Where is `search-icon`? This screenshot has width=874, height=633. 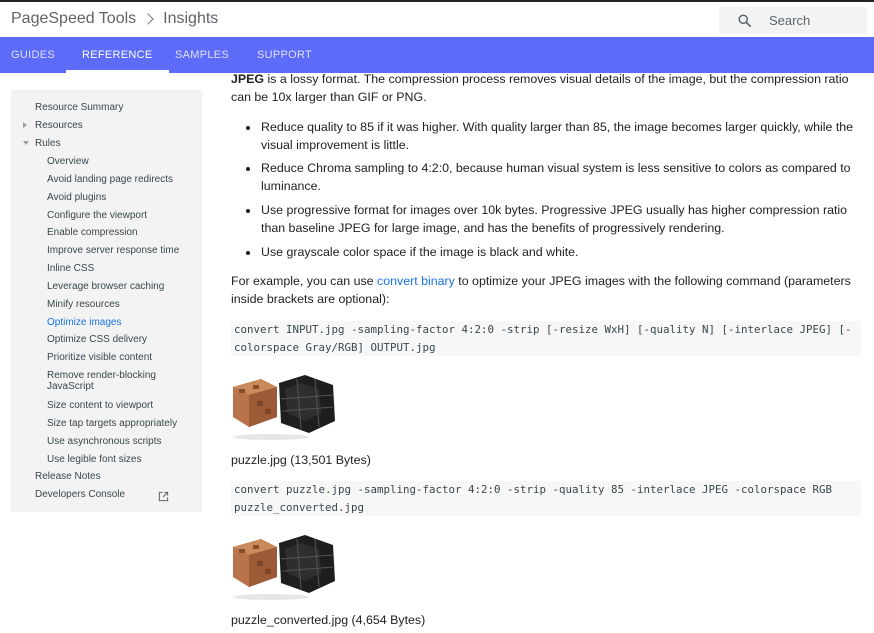 search-icon is located at coordinates (744, 20).